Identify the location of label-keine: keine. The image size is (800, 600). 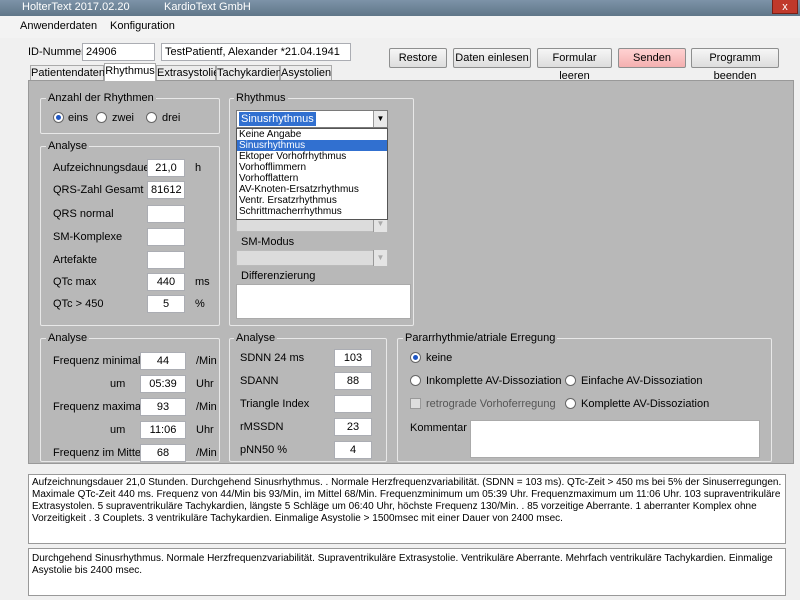
(439, 358).